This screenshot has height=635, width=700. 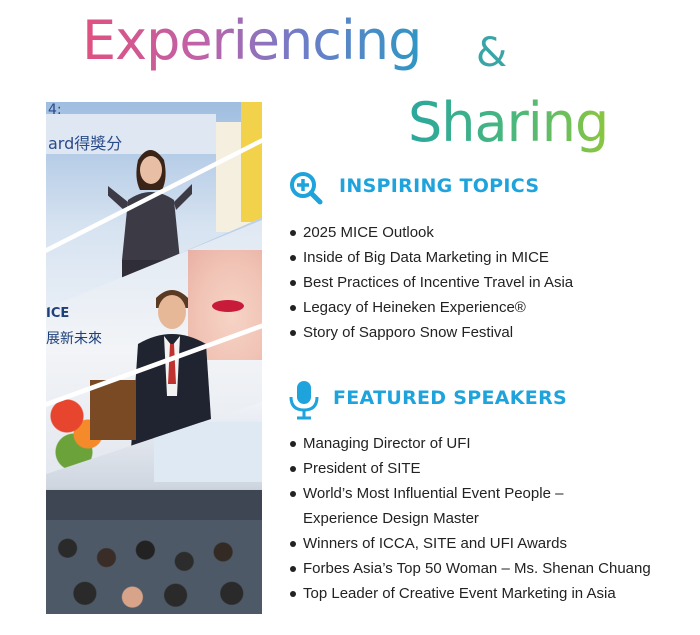 I want to click on list-item: President of SITE, so click(x=470, y=468).